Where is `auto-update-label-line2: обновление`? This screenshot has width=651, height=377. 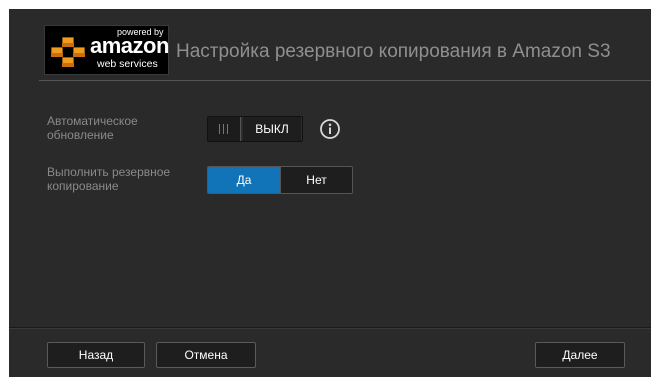 auto-update-label-line2: обновление is located at coordinates (80, 135).